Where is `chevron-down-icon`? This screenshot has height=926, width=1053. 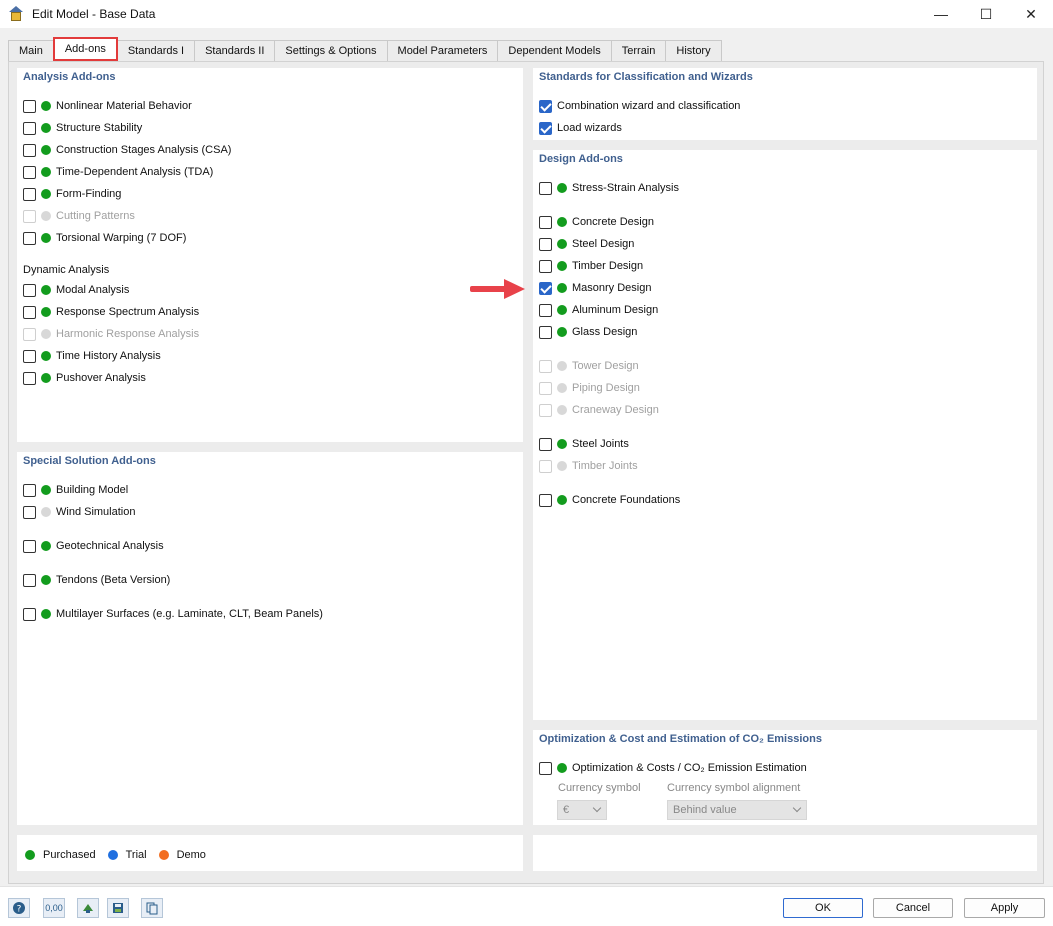
chevron-down-icon is located at coordinates (597, 808).